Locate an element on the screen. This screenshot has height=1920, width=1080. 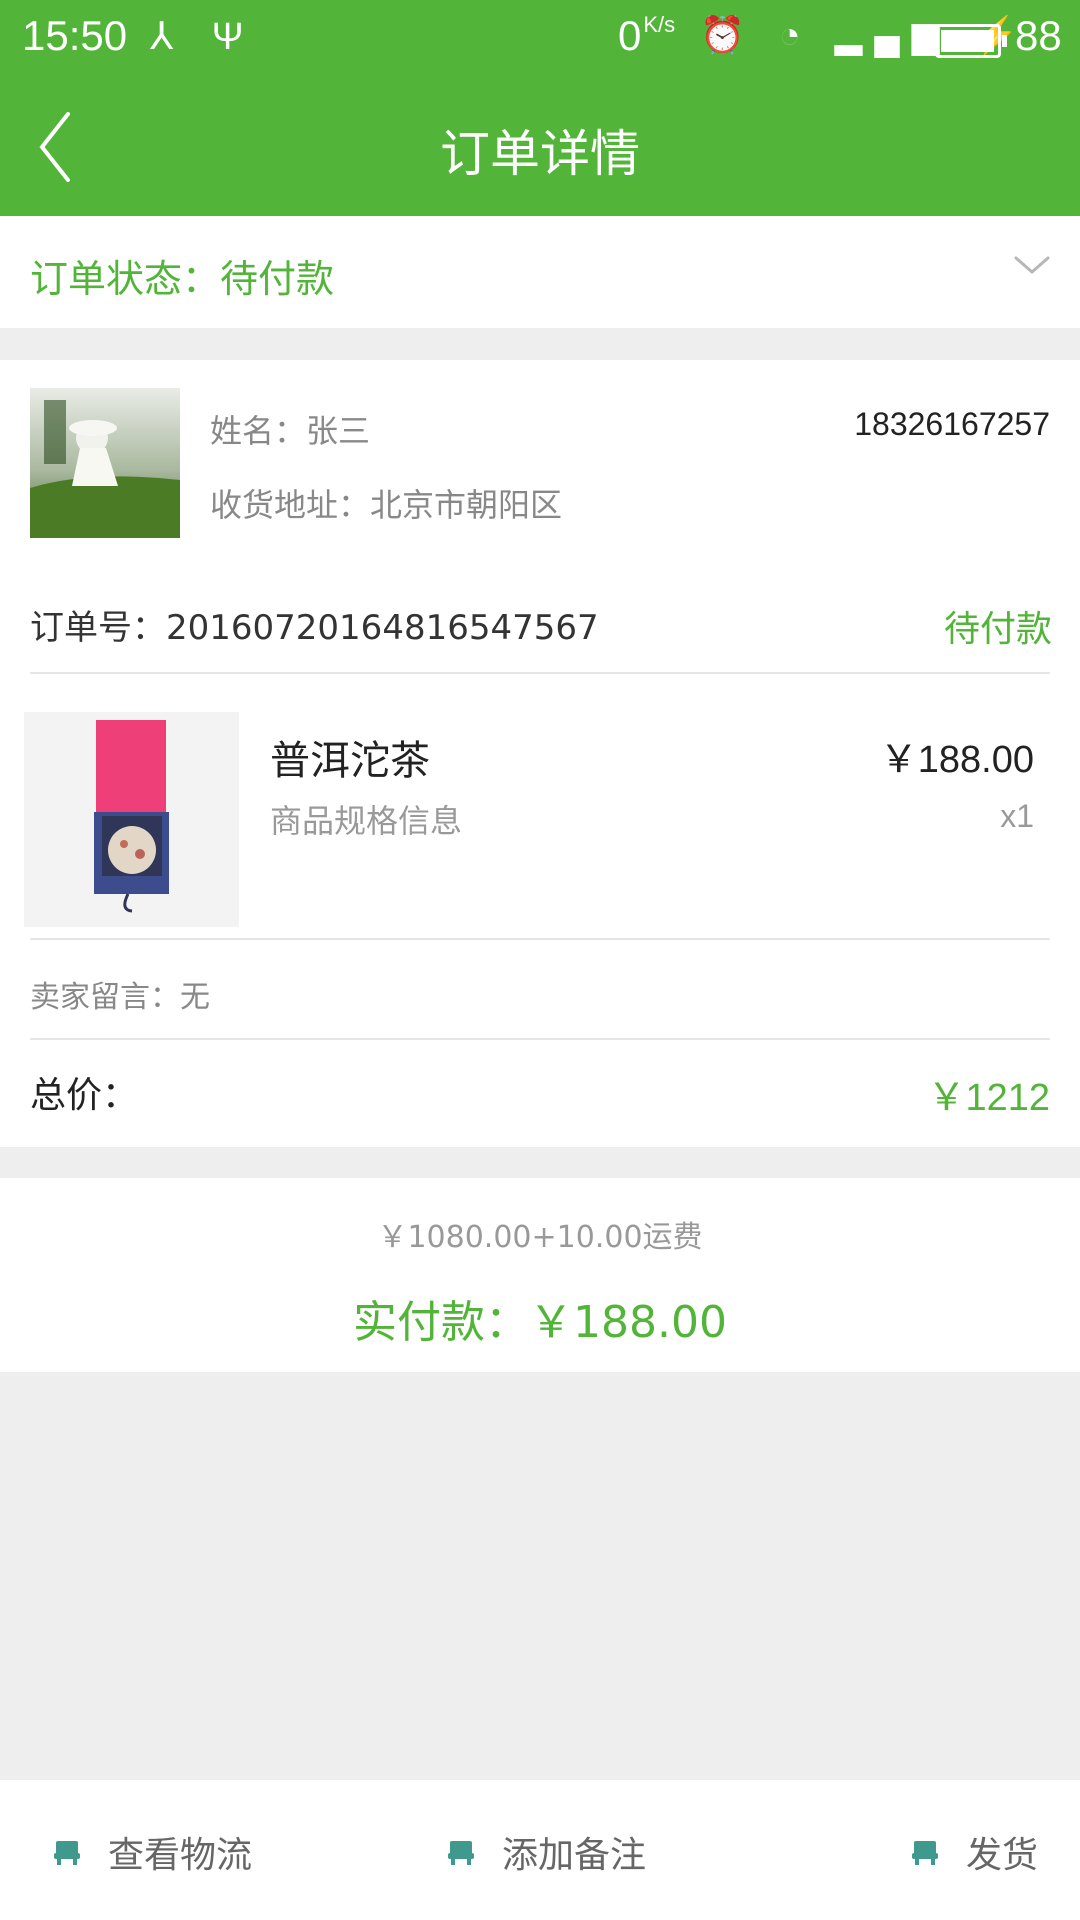
ship-label: 发货 is located at coordinates (1002, 1855).